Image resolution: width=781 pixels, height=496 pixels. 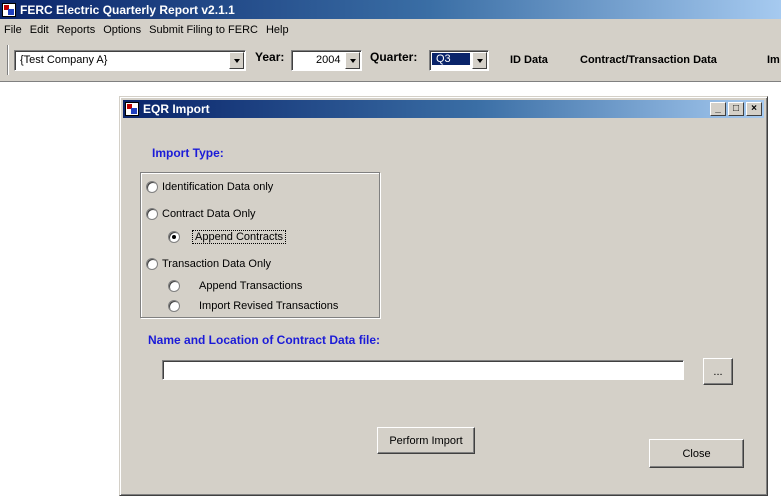 I want to click on close-window-button: ×, so click(x=754, y=109).